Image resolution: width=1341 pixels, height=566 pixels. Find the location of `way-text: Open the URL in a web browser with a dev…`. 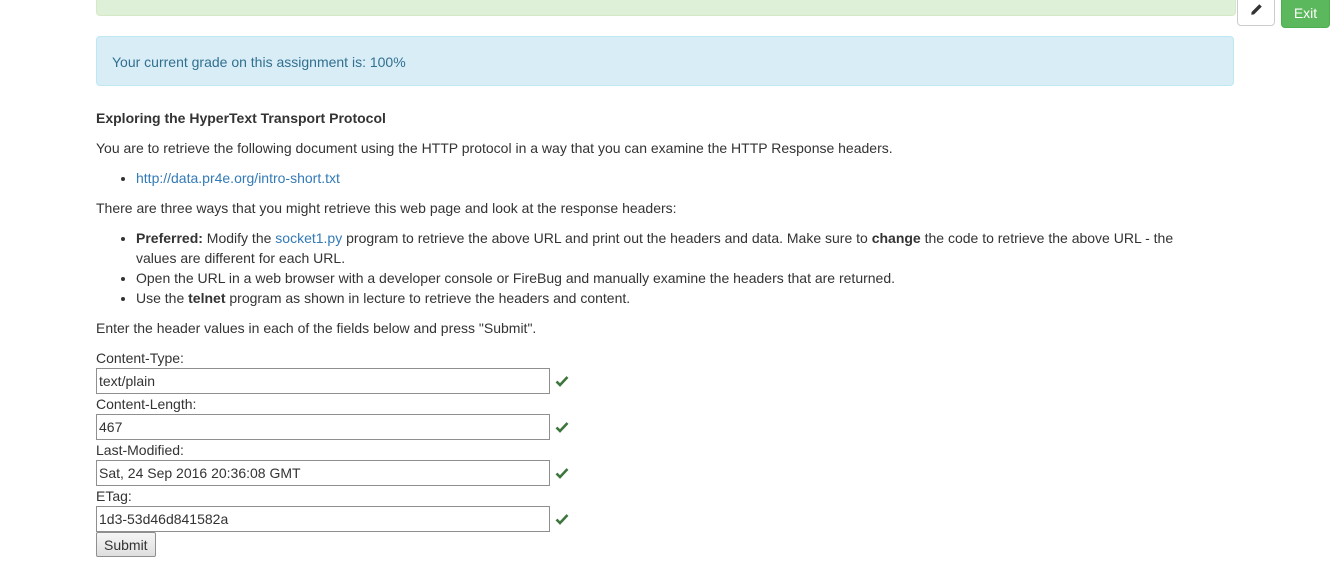

way-text: Open the URL in a web browser with a dev… is located at coordinates (516, 278).